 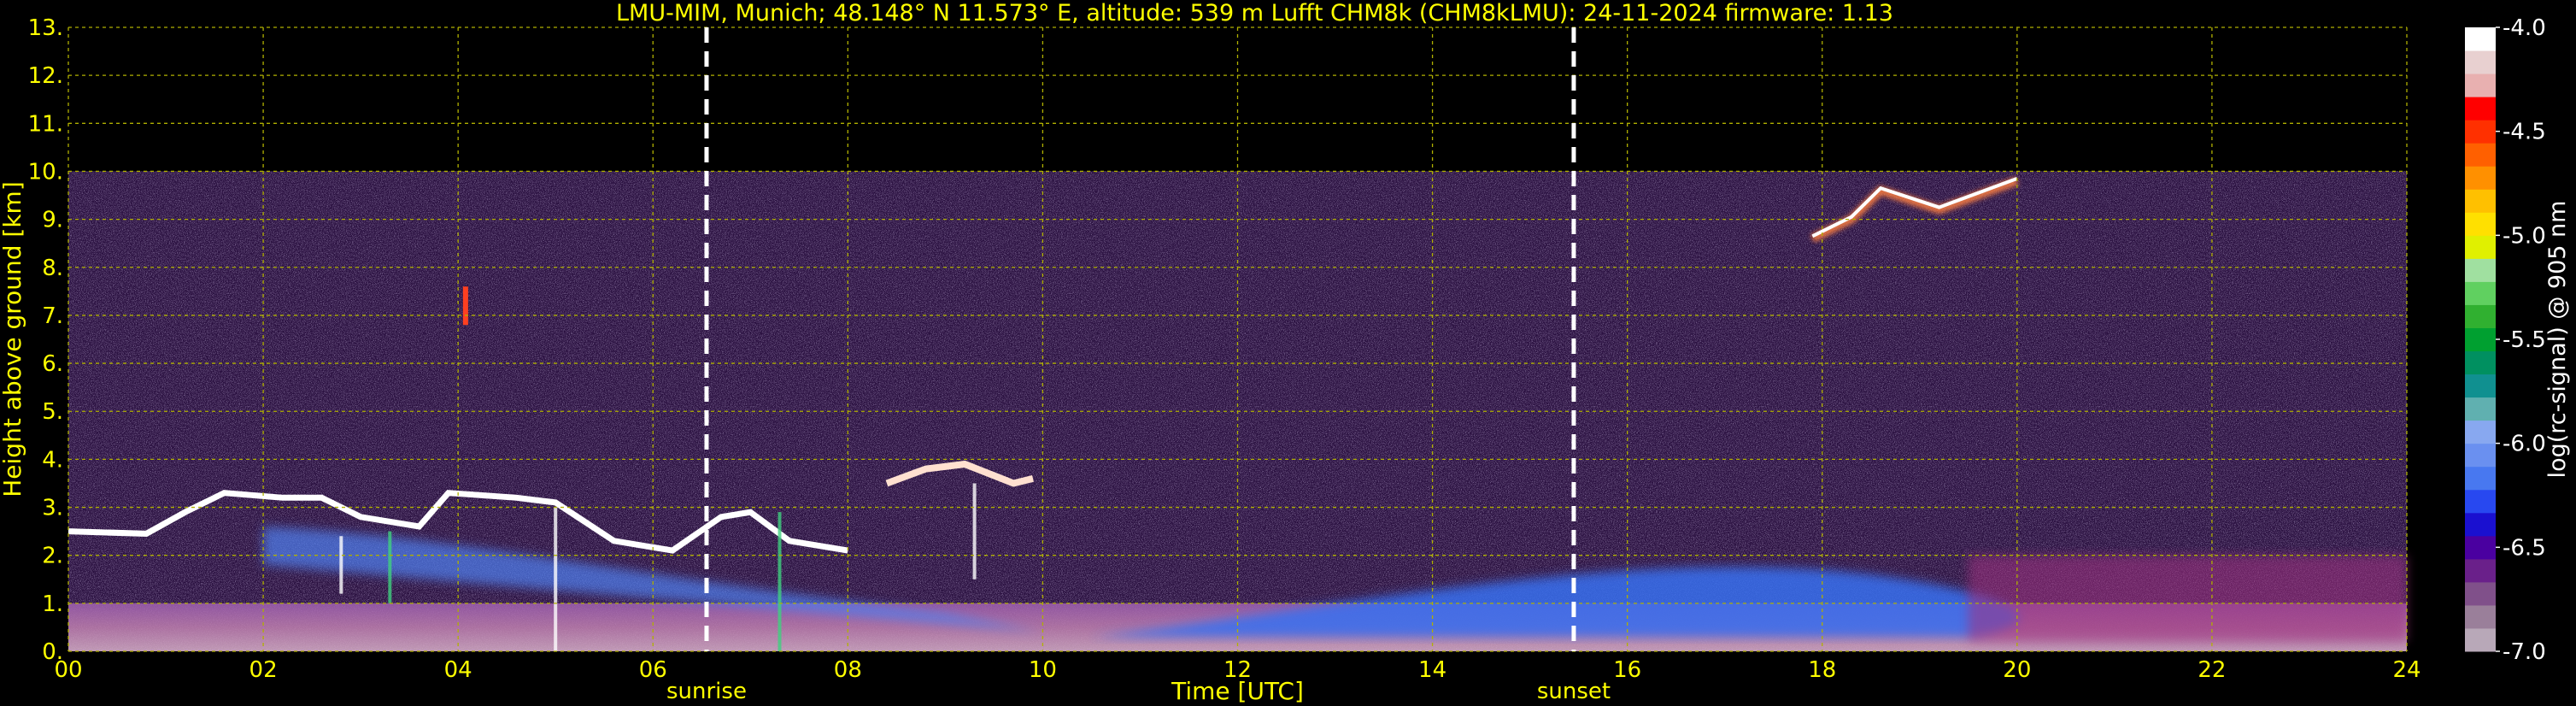 I want to click on x-tick-label: 08, so click(x=848, y=670).